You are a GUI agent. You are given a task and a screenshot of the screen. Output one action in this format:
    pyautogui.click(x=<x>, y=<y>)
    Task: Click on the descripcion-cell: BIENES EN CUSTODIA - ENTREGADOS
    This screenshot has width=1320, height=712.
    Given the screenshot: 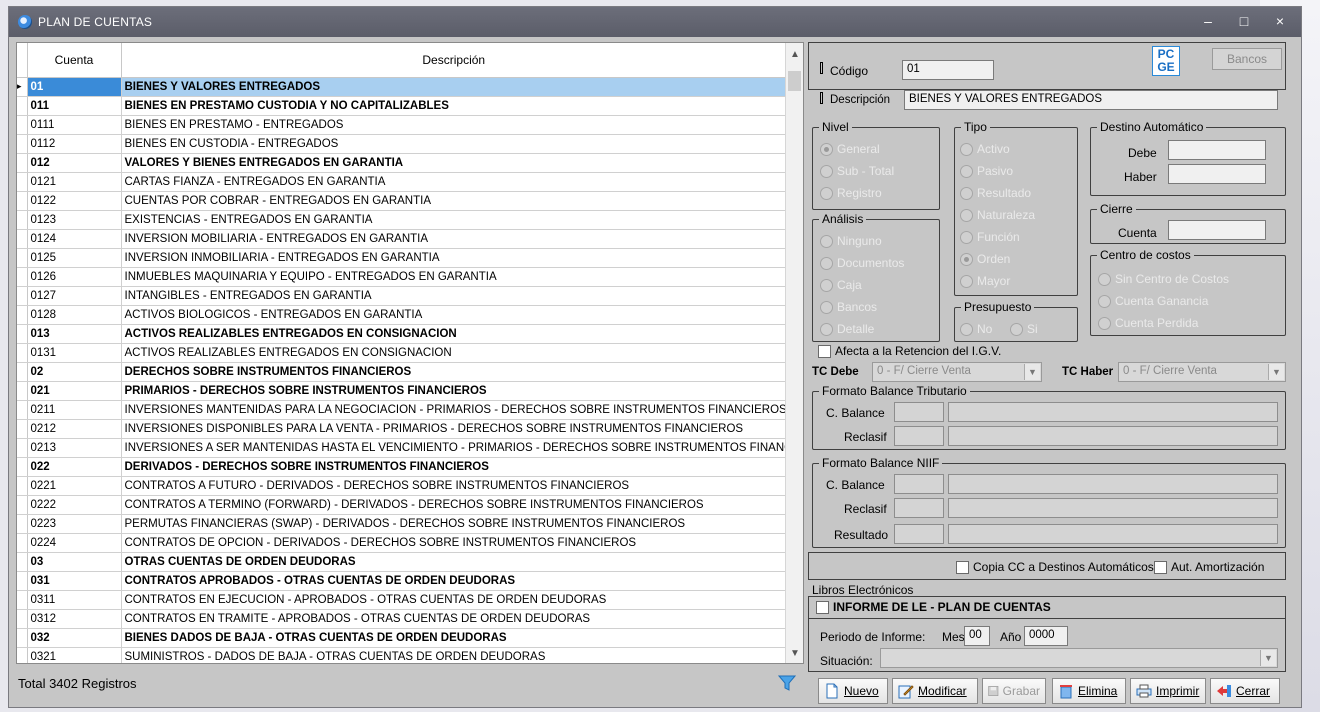 What is the action you would take?
    pyautogui.click(x=454, y=144)
    